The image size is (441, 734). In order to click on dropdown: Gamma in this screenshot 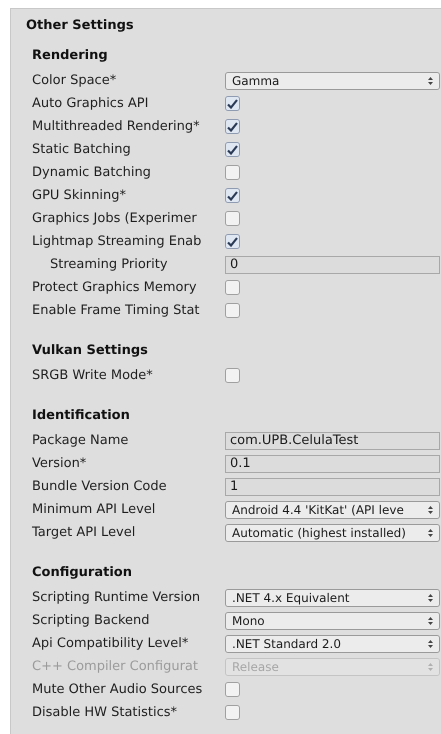, I will do `click(332, 81)`.